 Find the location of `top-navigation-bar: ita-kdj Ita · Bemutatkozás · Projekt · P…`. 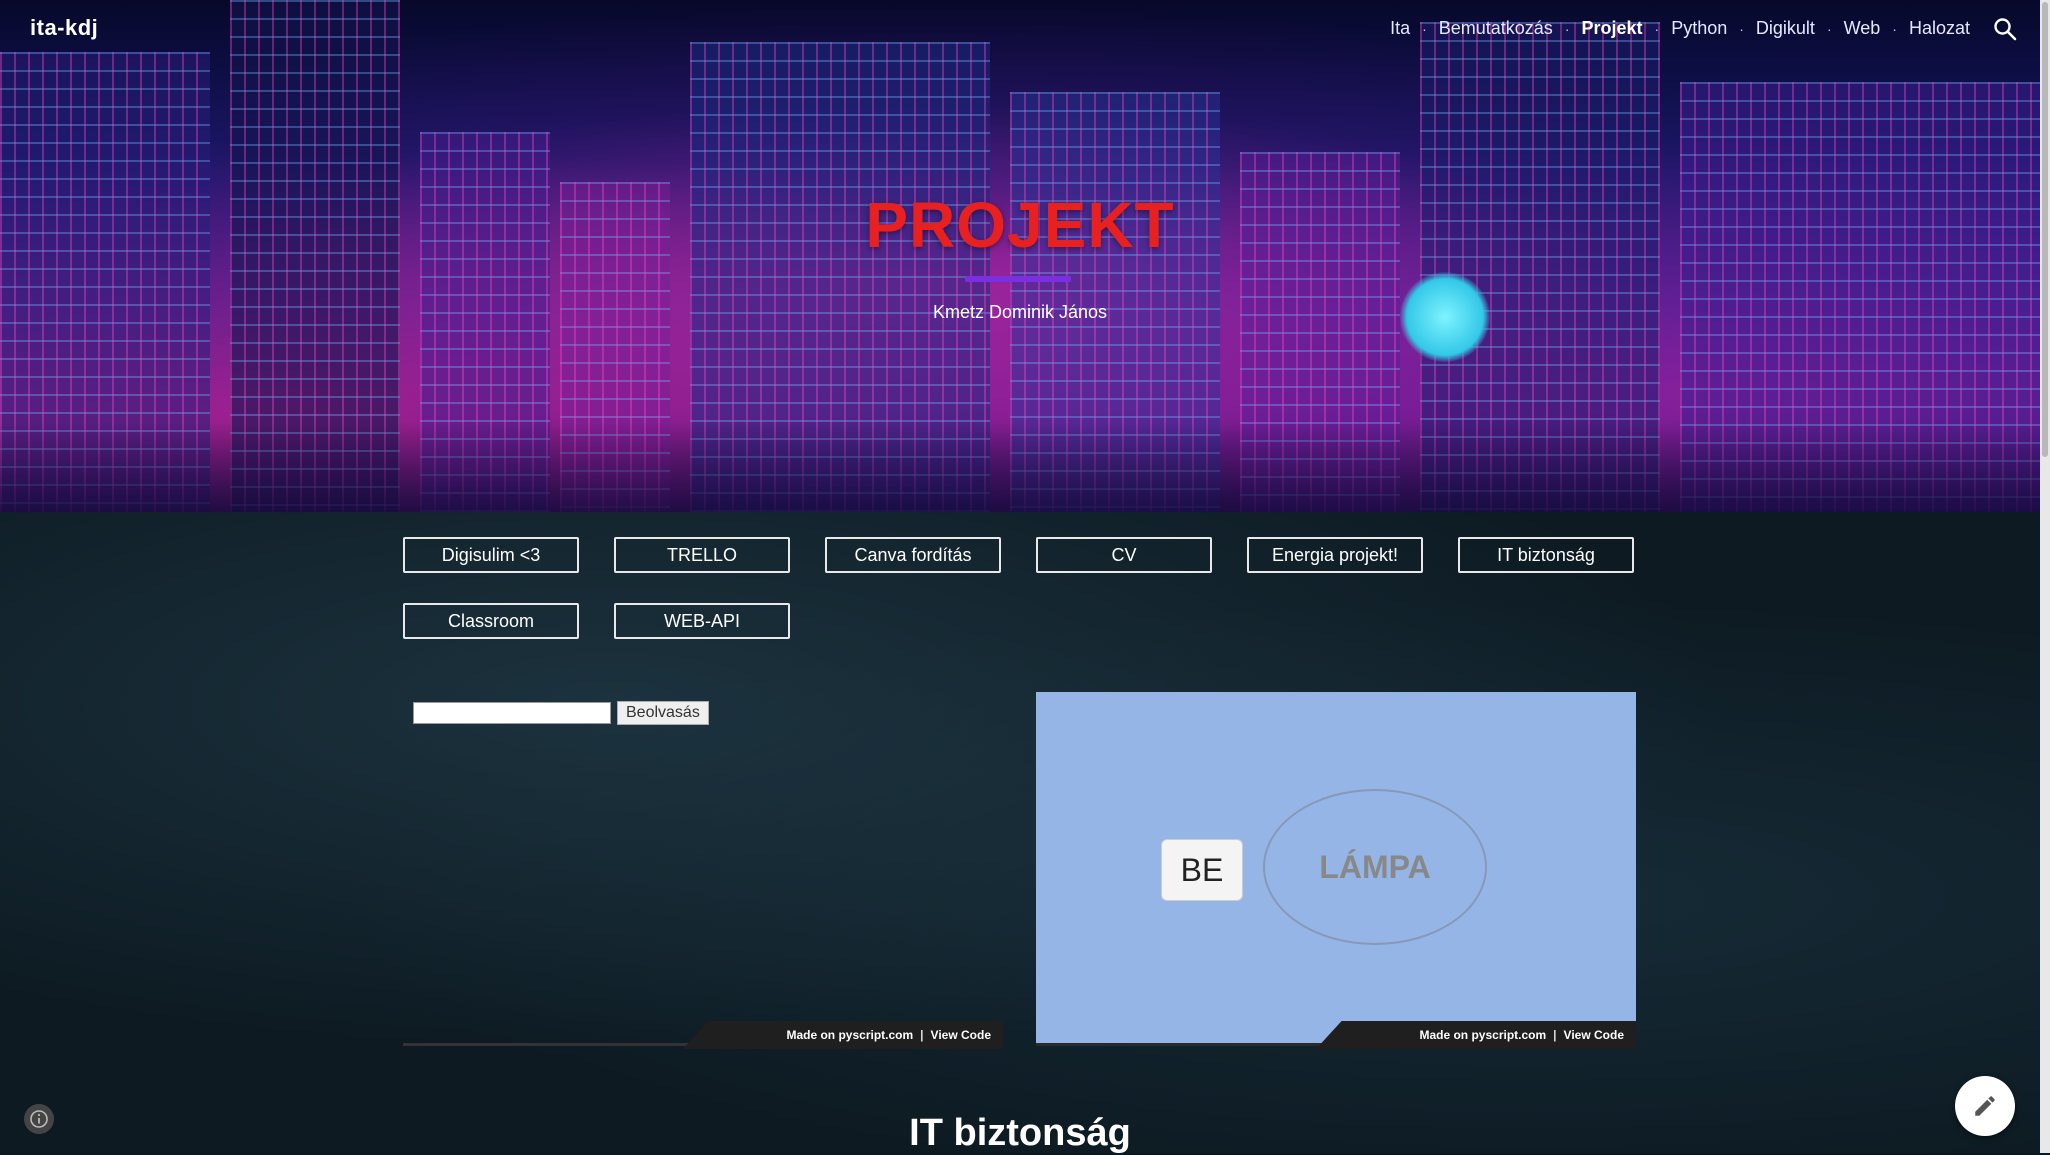

top-navigation-bar: ita-kdj Ita · Bemutatkozás · Projekt · P… is located at coordinates (1020, 30).